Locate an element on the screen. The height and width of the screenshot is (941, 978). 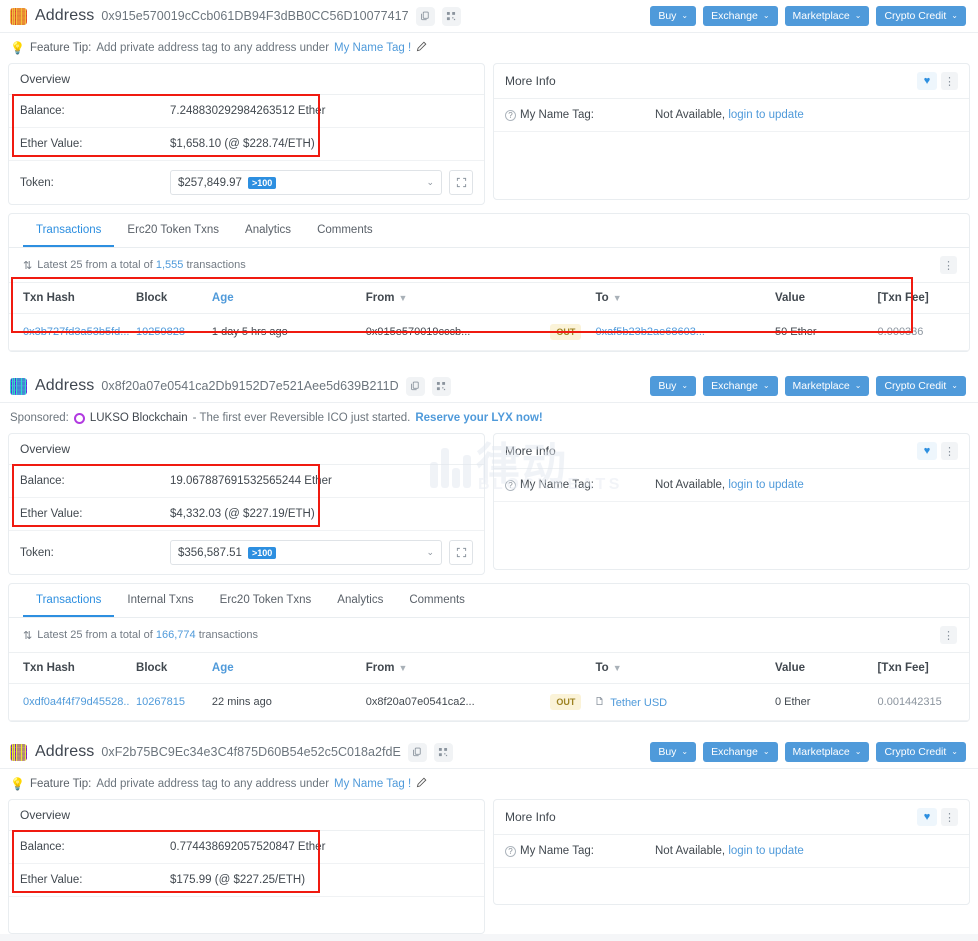
age-cell: 1 day 5 hrs ago is located at coordinates (282, 332).